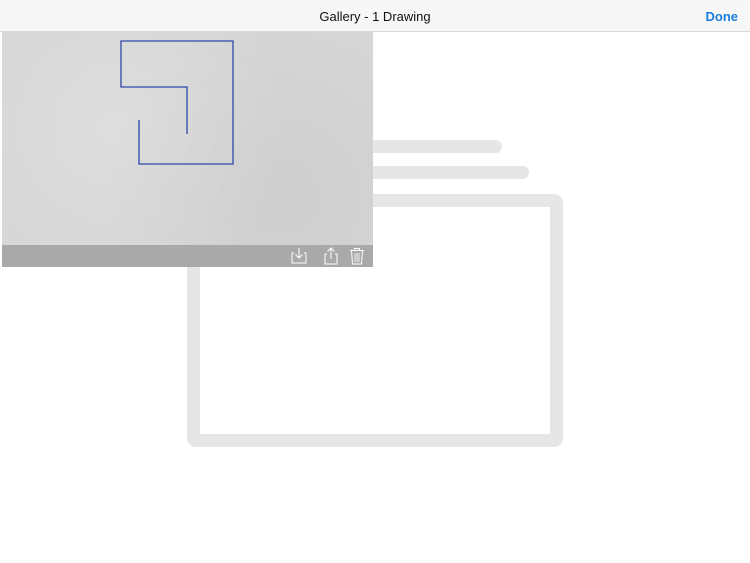  What do you see at coordinates (187, 256) in the screenshot?
I see `drawing-toolbar` at bounding box center [187, 256].